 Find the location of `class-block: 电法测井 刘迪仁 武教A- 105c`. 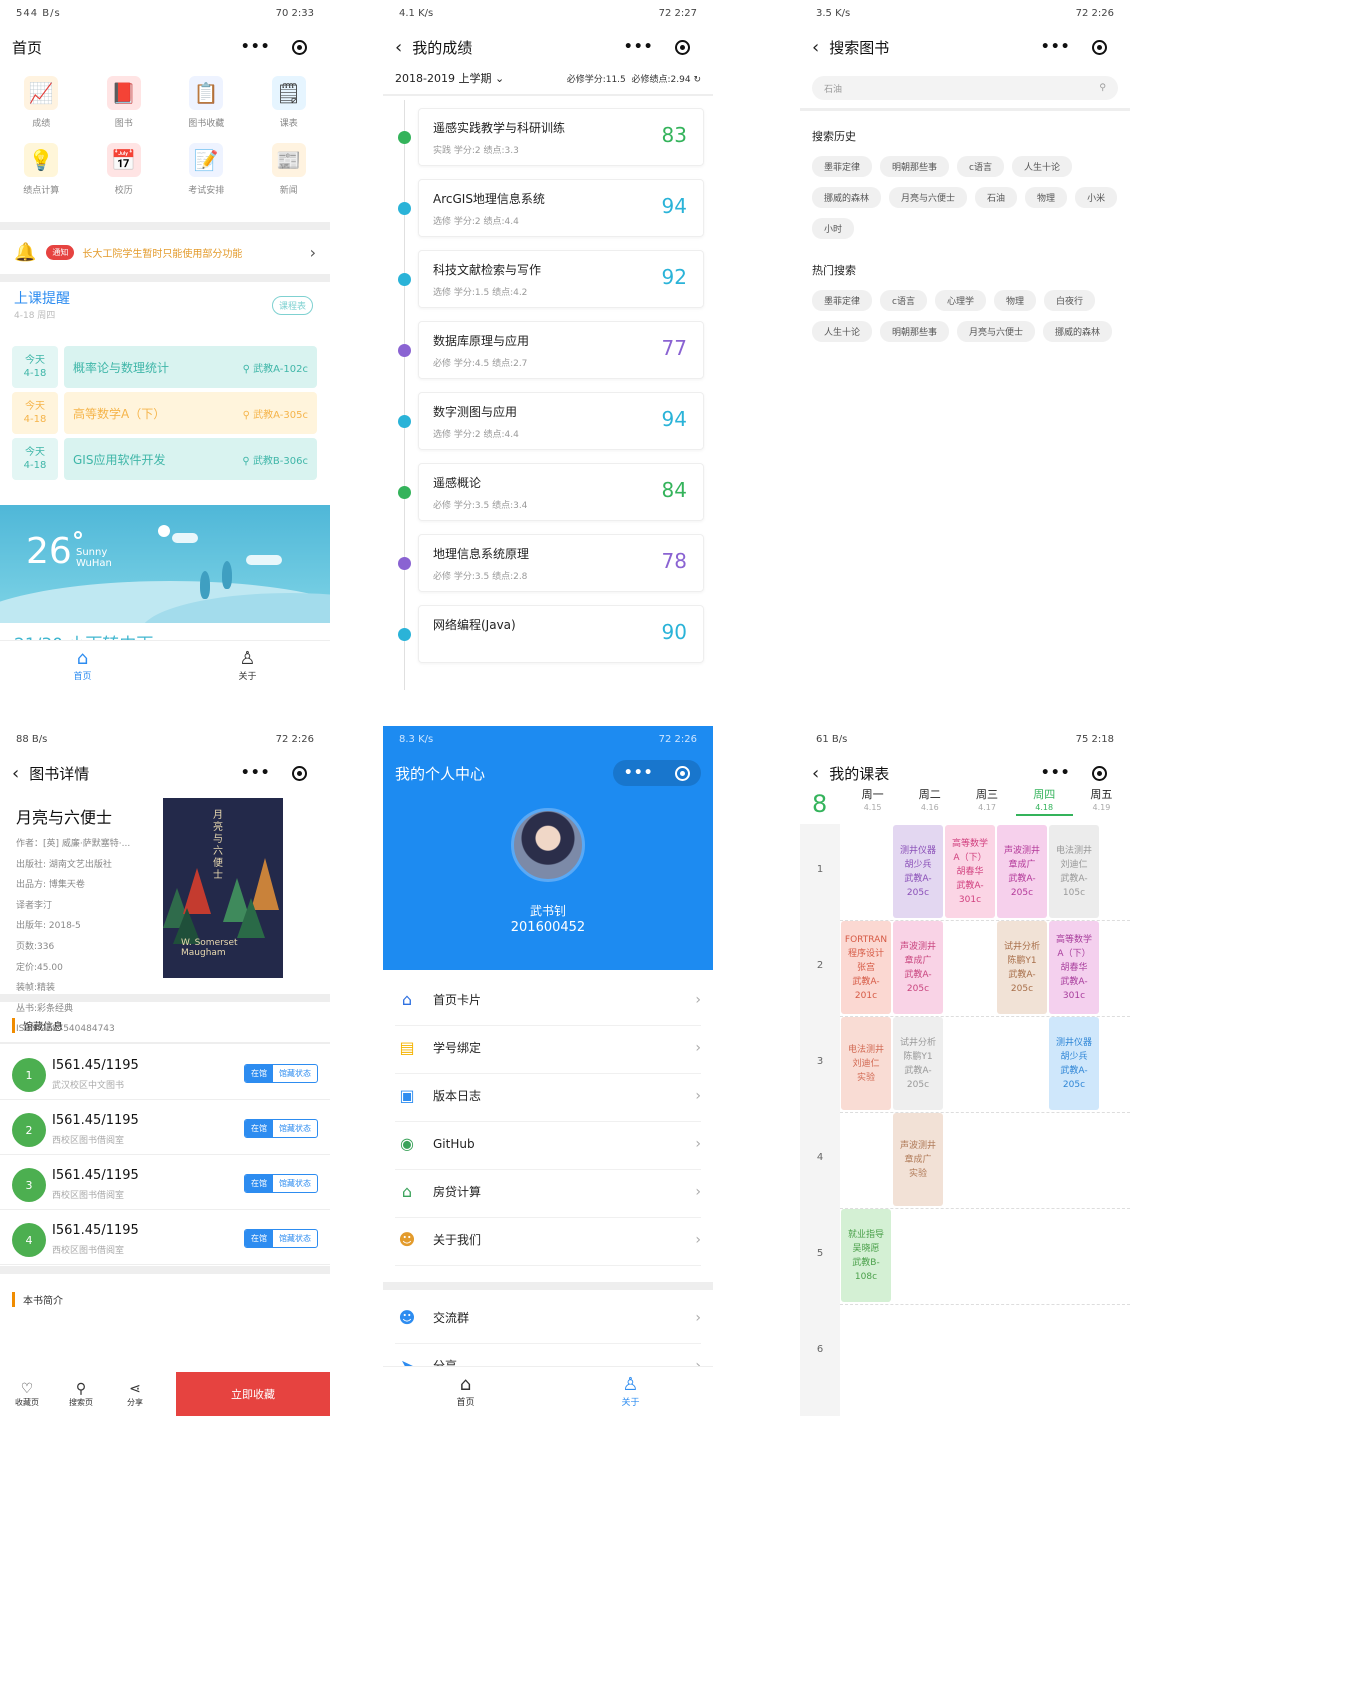

class-block: 电法测井 刘迪仁 武教A- 105c is located at coordinates (1074, 871).